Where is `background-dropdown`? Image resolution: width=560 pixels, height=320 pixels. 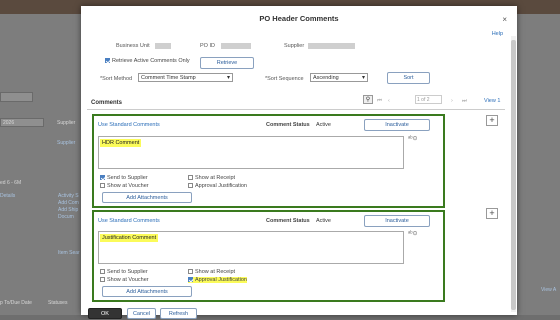 background-dropdown is located at coordinates (16, 97).